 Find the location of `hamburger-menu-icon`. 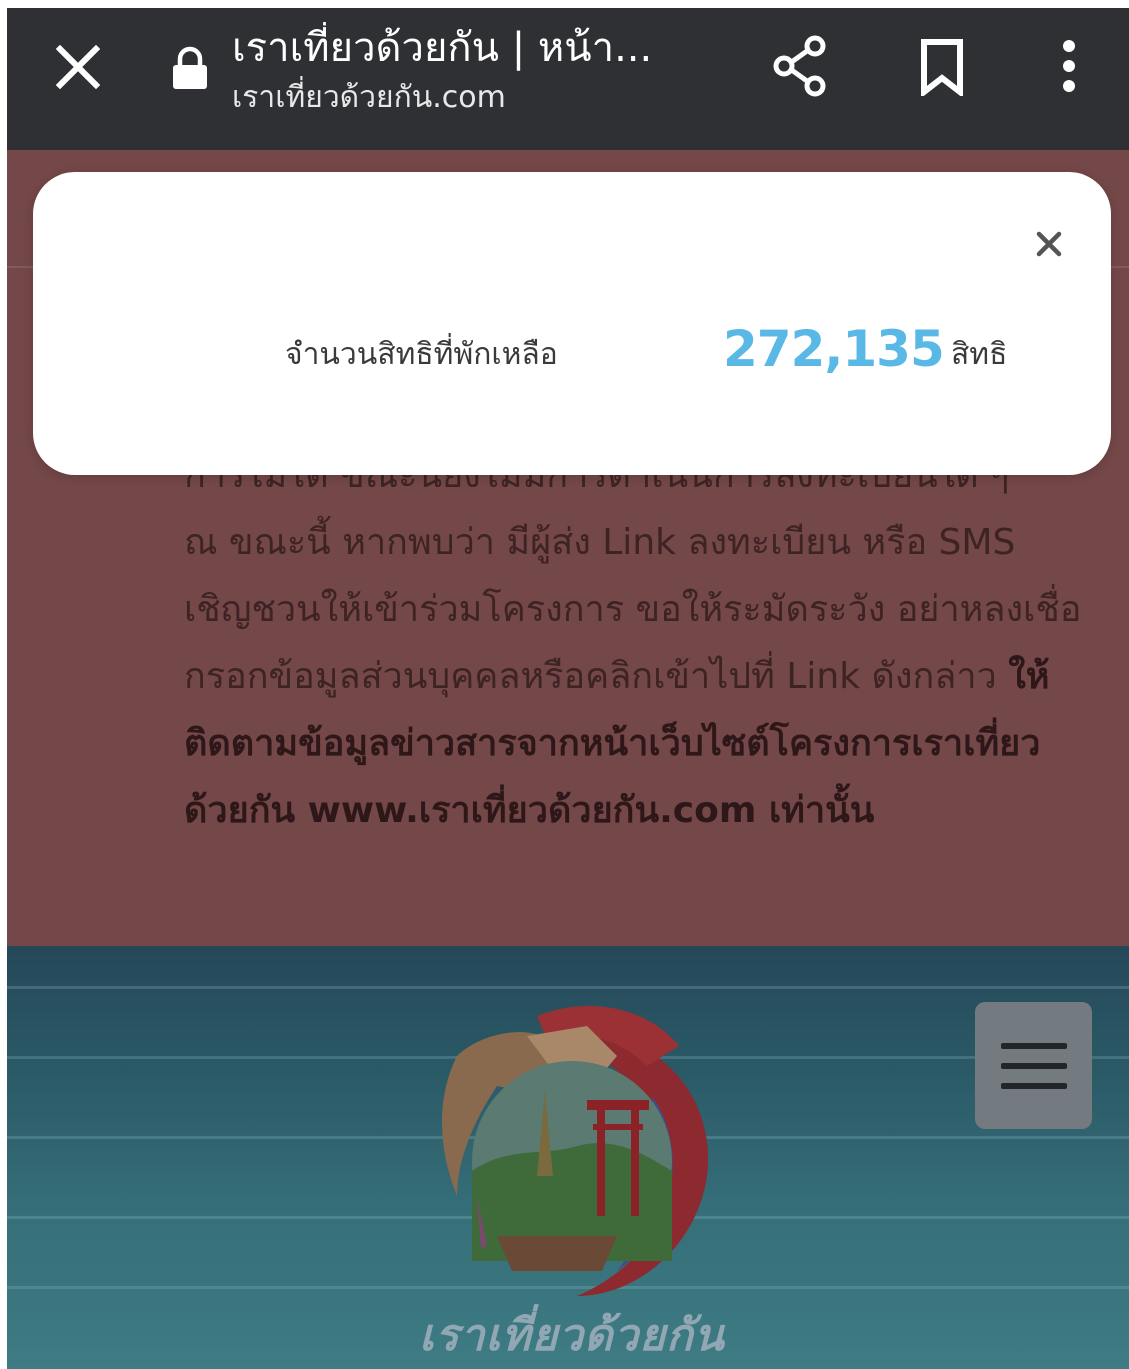

hamburger-menu-icon is located at coordinates (1033, 1065).